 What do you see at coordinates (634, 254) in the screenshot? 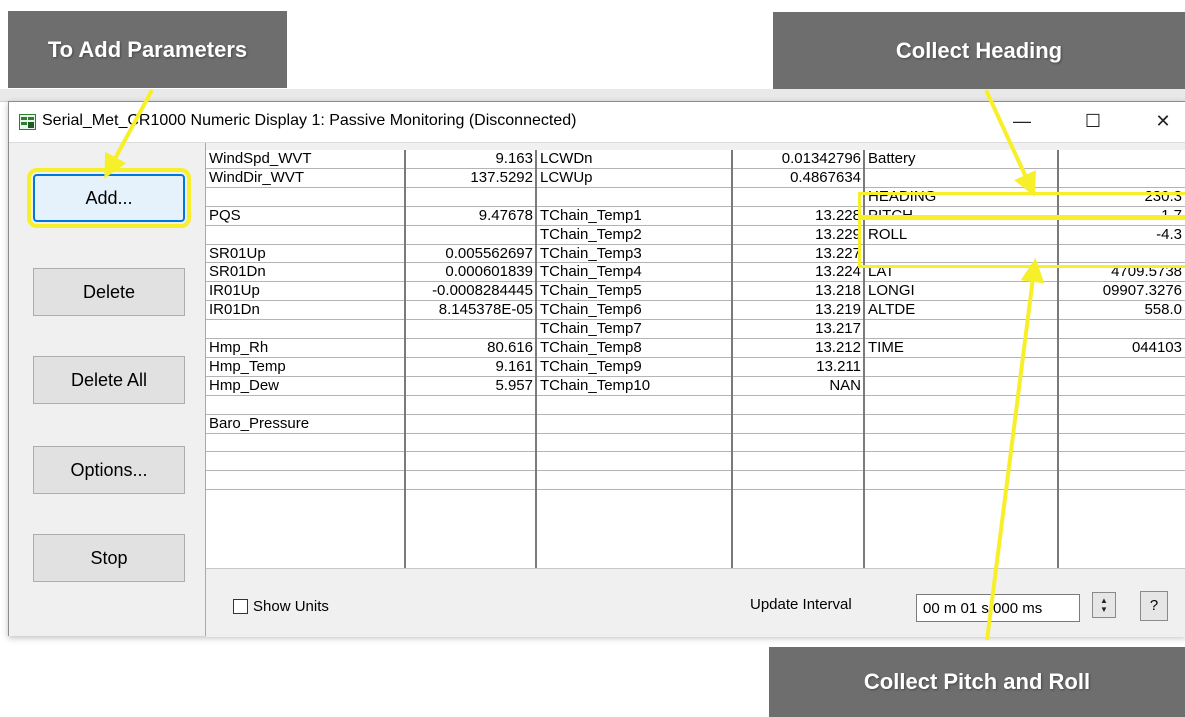
I see `grid-cell-name: TChain_Temp3` at bounding box center [634, 254].